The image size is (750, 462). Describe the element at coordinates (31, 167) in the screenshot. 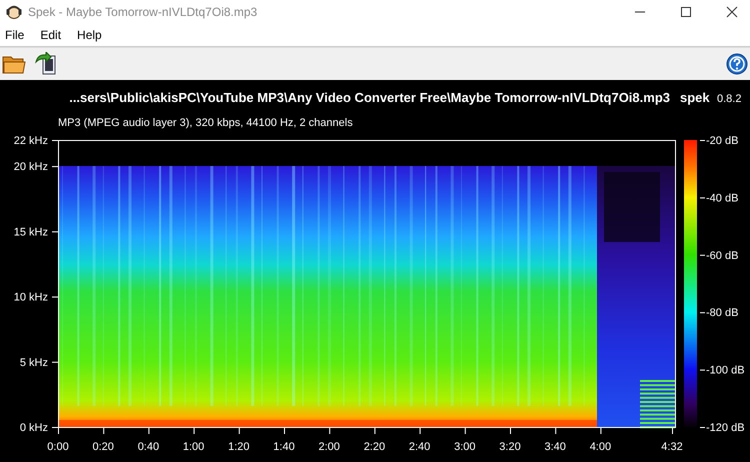

I see `frequency-label: 20 kHz` at that location.